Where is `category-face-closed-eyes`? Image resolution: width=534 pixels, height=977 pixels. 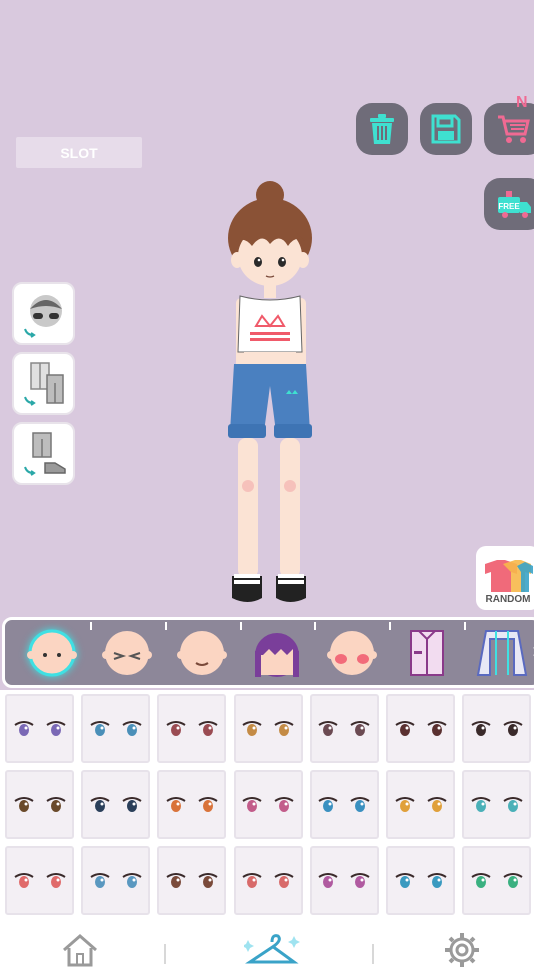
category-face-closed-eyes is located at coordinates (127, 652).